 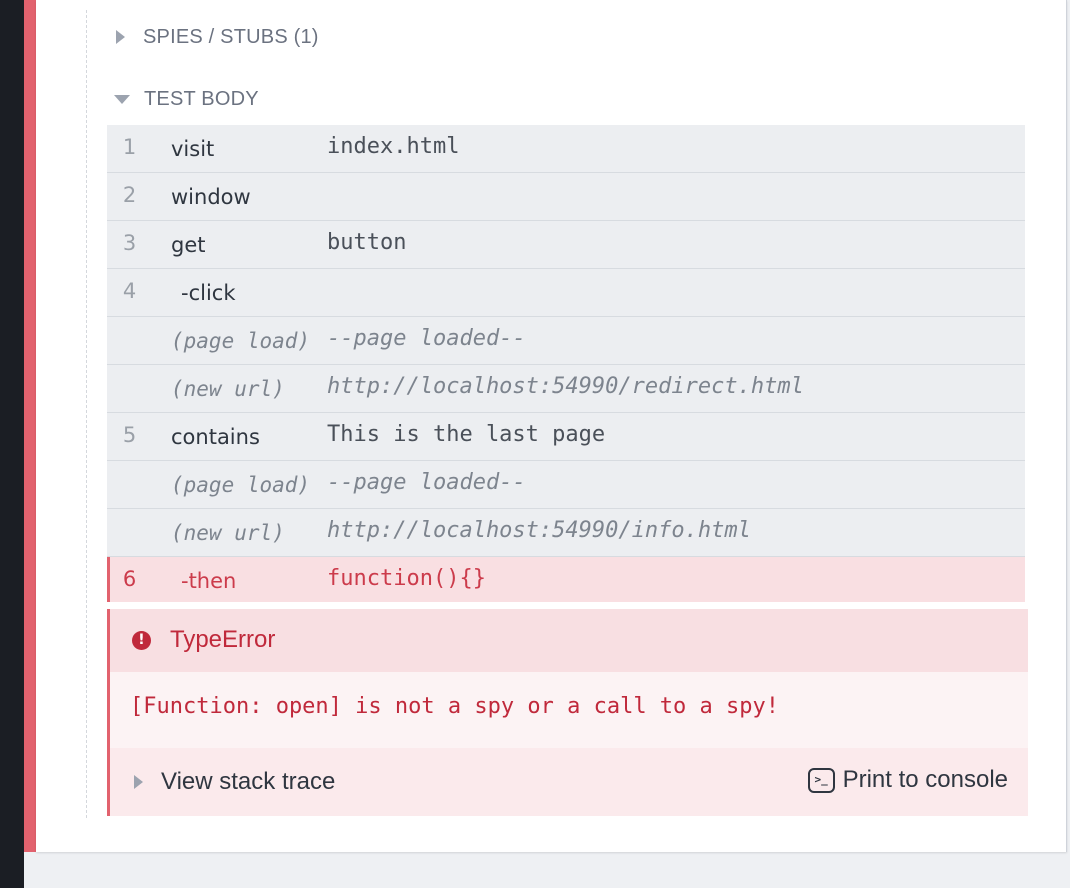 I want to click on command-name: -then, so click(x=209, y=581).